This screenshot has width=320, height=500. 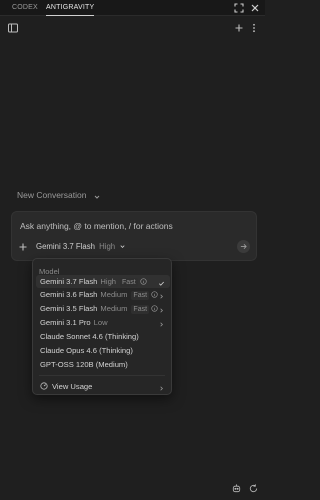 What do you see at coordinates (243, 246) in the screenshot?
I see `send-button` at bounding box center [243, 246].